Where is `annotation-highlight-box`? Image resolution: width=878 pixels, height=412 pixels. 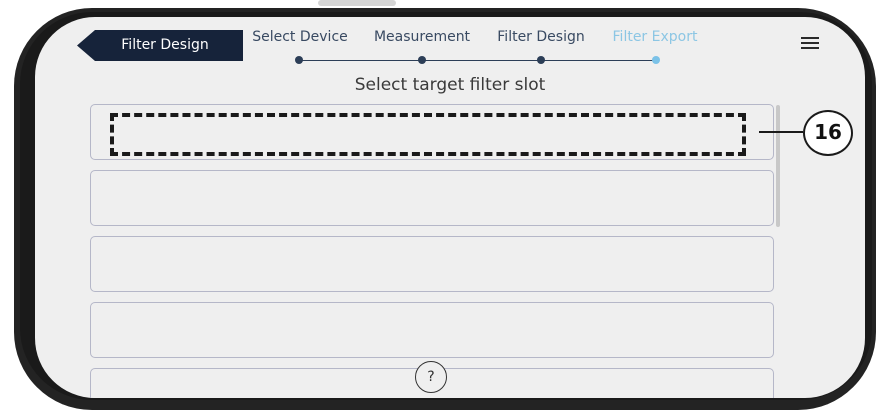 annotation-highlight-box is located at coordinates (428, 134).